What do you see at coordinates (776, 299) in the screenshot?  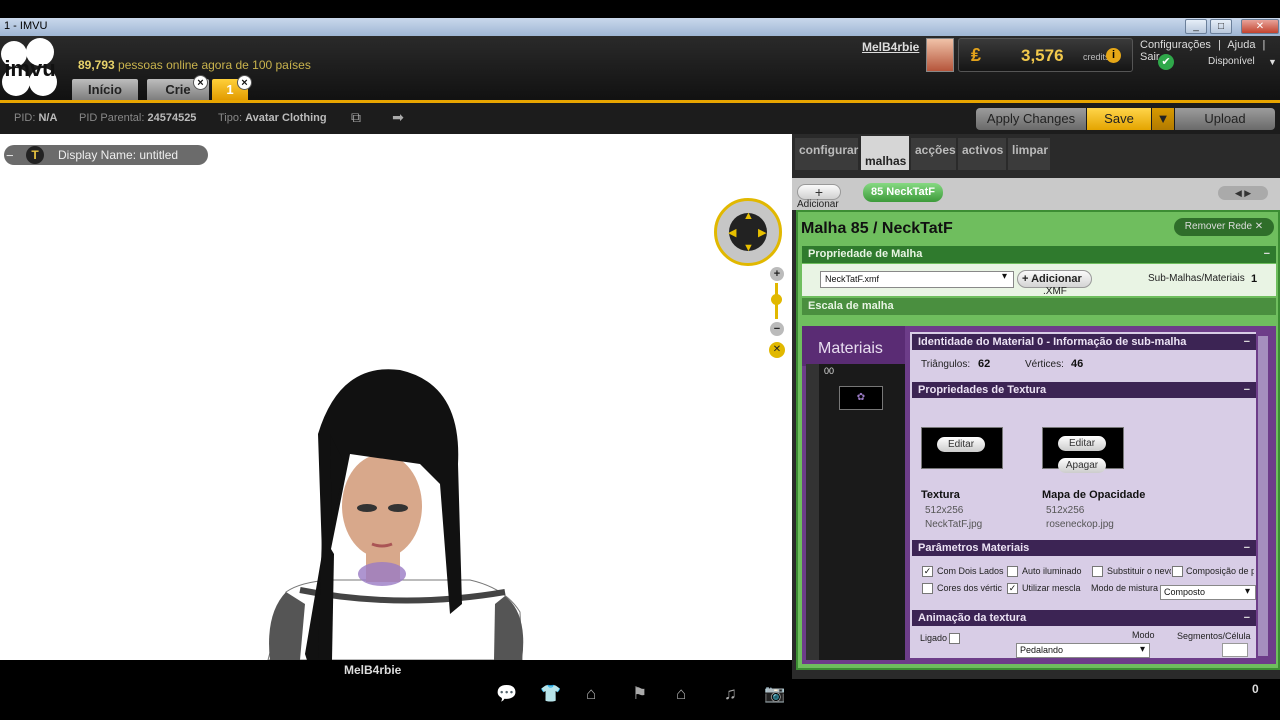 I see `zoom-slider-handle` at bounding box center [776, 299].